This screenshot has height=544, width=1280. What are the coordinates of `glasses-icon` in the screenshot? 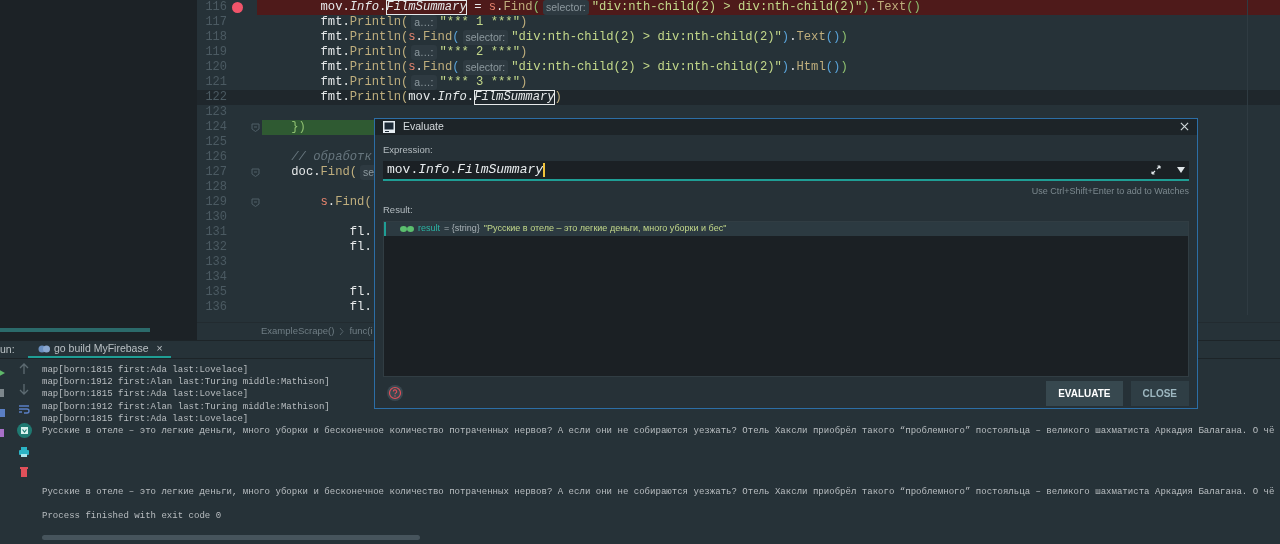 It's located at (407, 228).